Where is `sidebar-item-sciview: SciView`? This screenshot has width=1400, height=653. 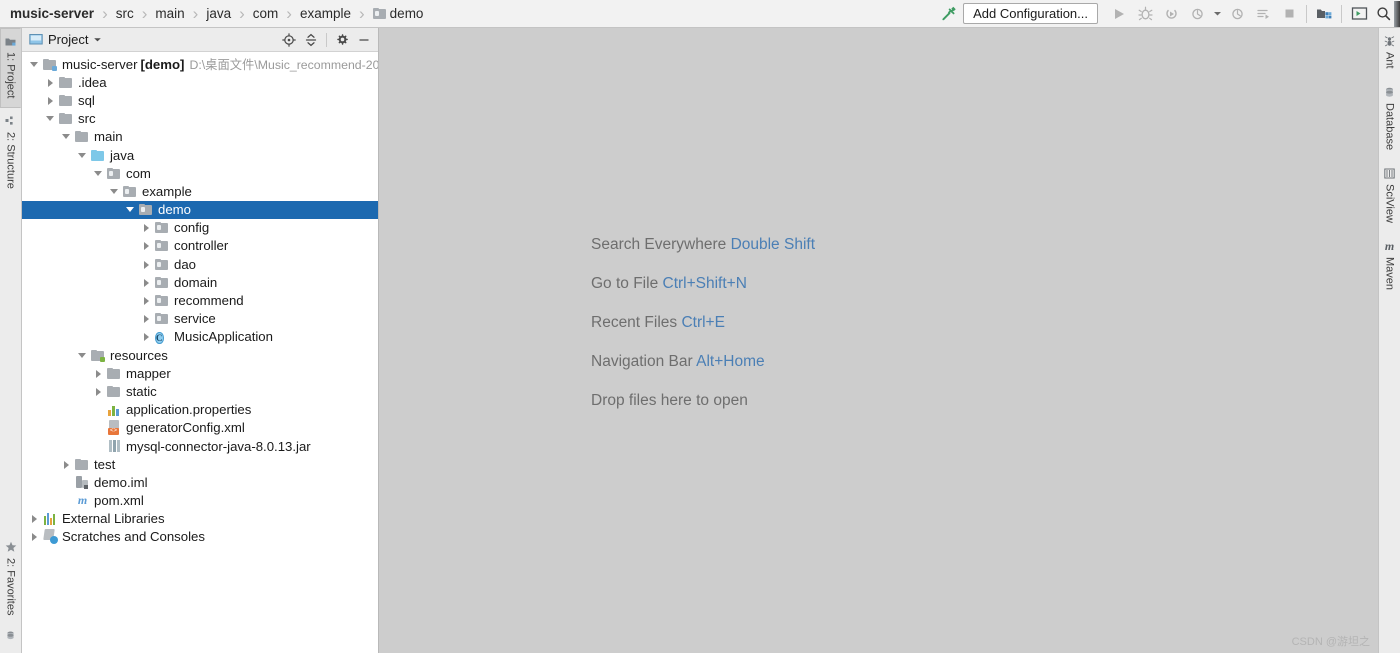 sidebar-item-sciview: SciView is located at coordinates (1390, 196).